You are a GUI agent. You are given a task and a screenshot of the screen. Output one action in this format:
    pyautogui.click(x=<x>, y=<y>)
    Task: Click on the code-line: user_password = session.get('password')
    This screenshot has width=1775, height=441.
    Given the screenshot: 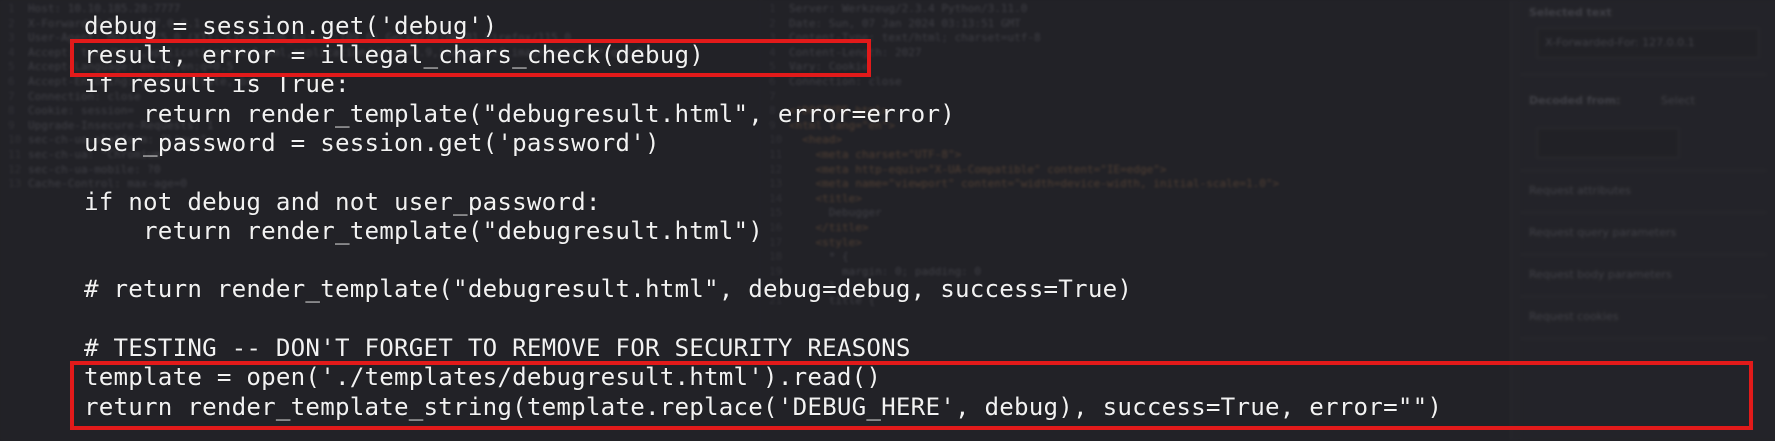 What is the action you would take?
    pyautogui.click(x=372, y=143)
    